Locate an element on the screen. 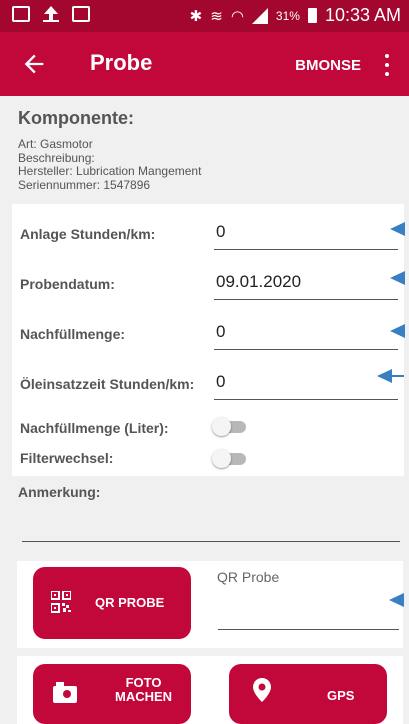  back-arrow-icon is located at coordinates (34, 64).